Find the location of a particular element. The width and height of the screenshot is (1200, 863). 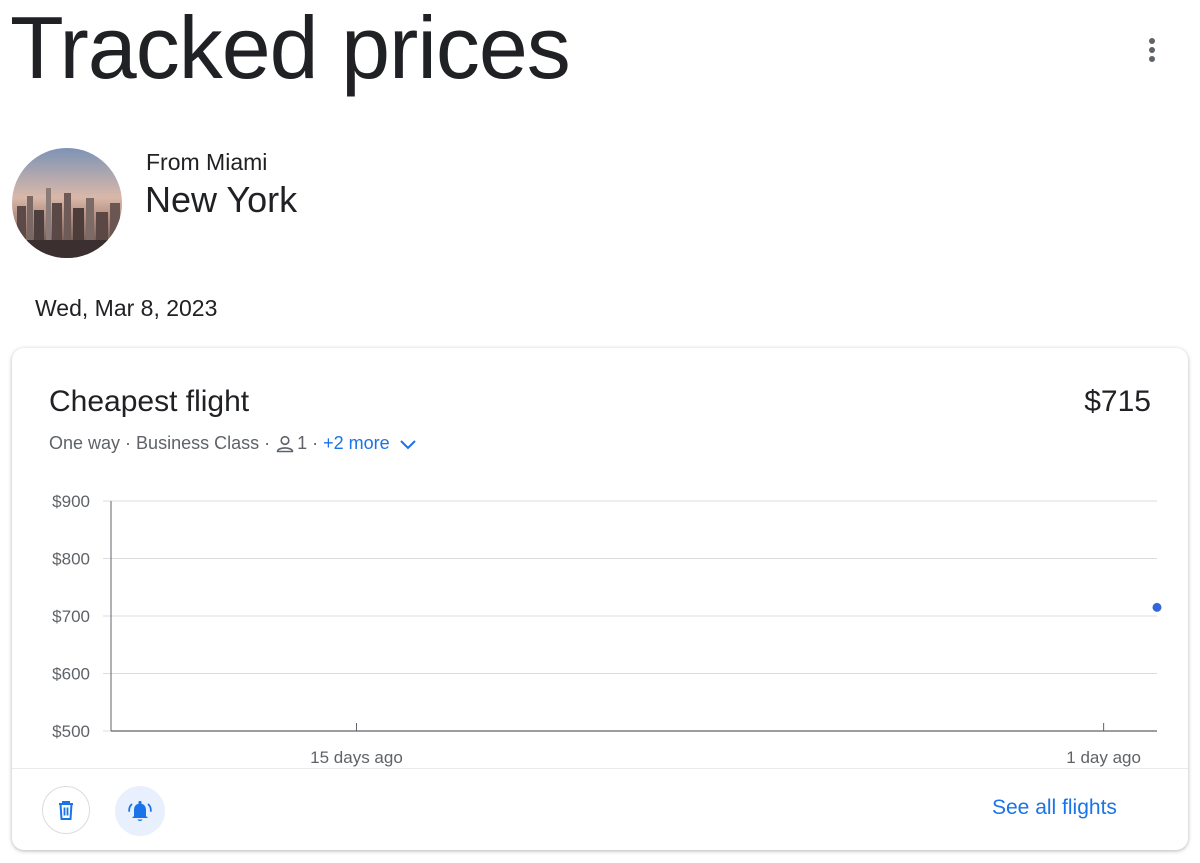

x-tick-label: 1 day ago is located at coordinates (1103, 757).